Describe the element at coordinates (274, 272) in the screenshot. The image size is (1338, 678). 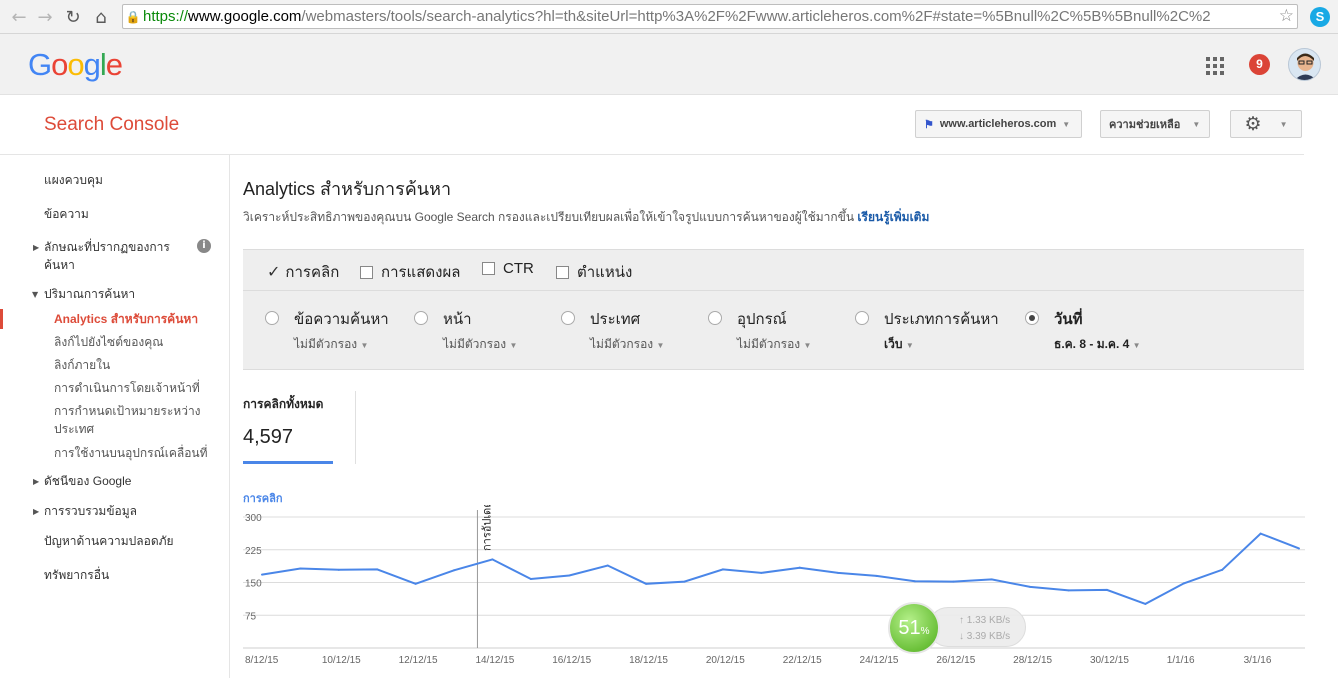
I see `checkmark-icon: ✓` at that location.